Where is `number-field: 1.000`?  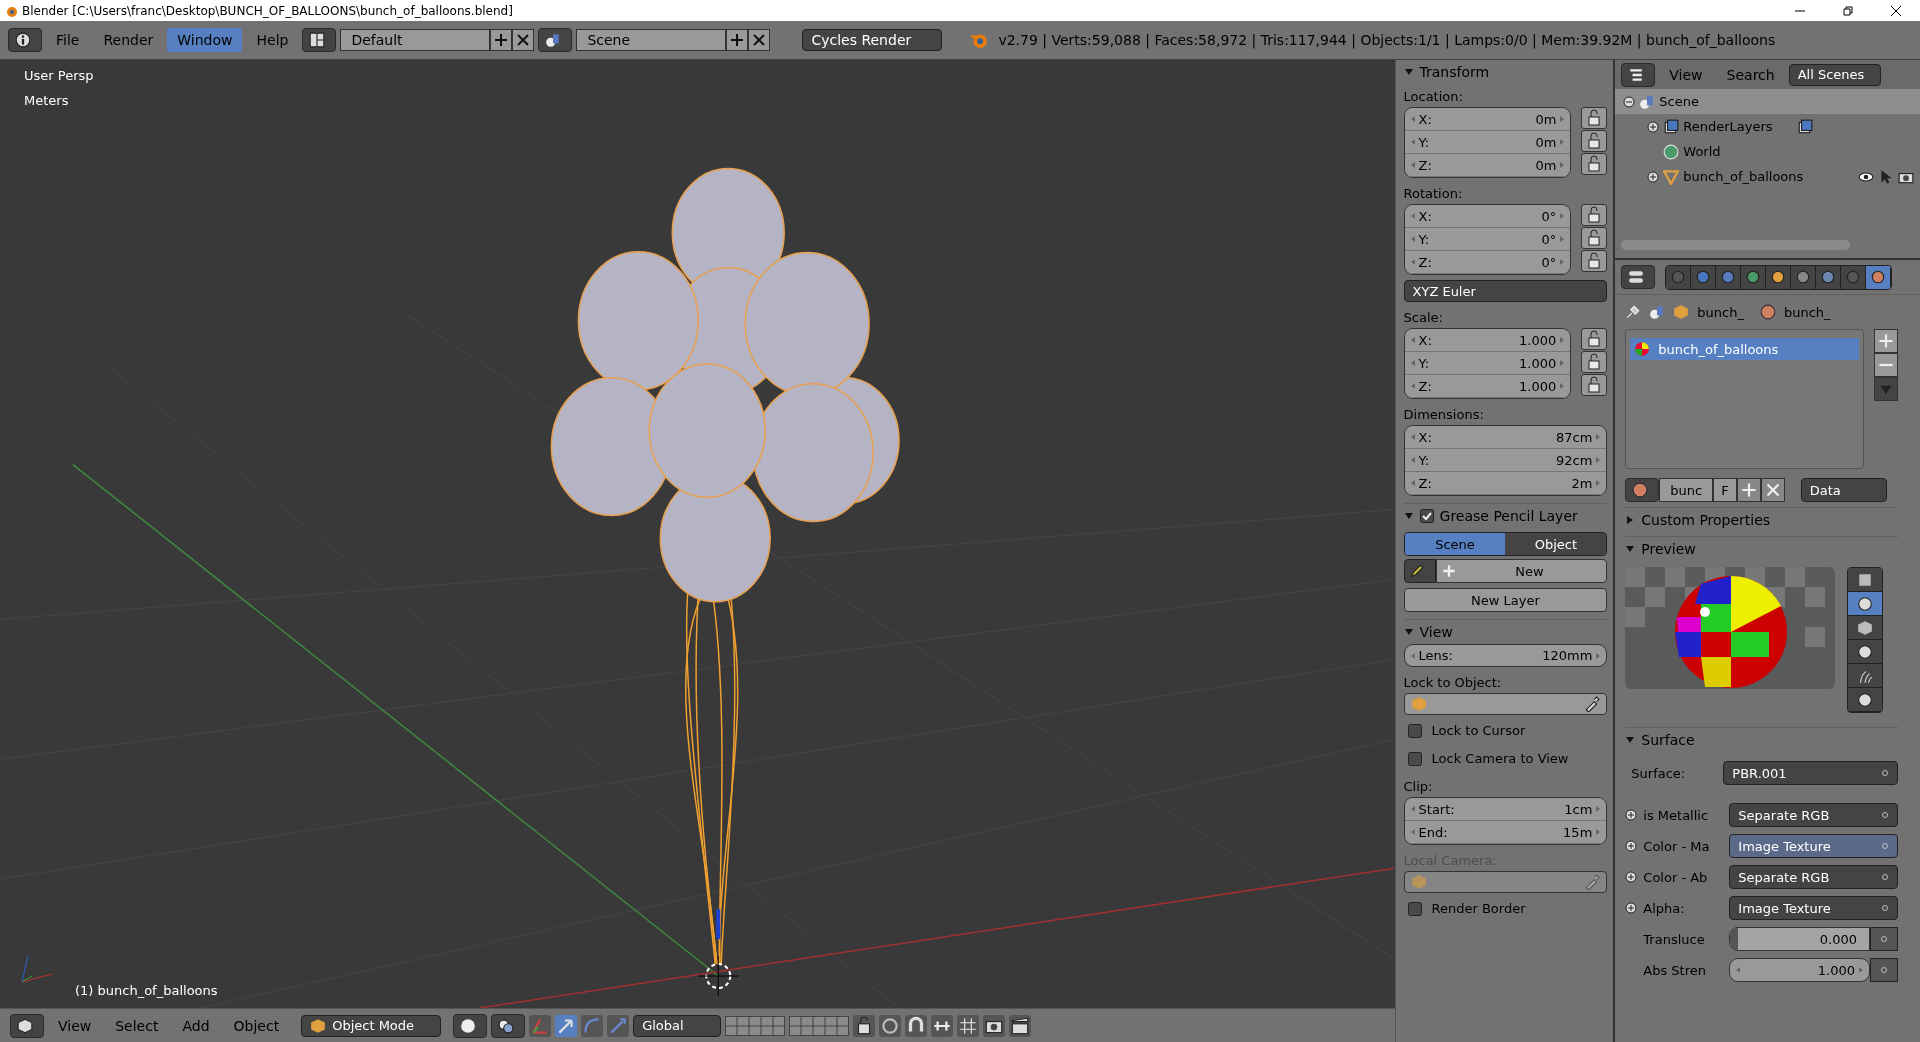
number-field: 1.000 is located at coordinates (1799, 970).